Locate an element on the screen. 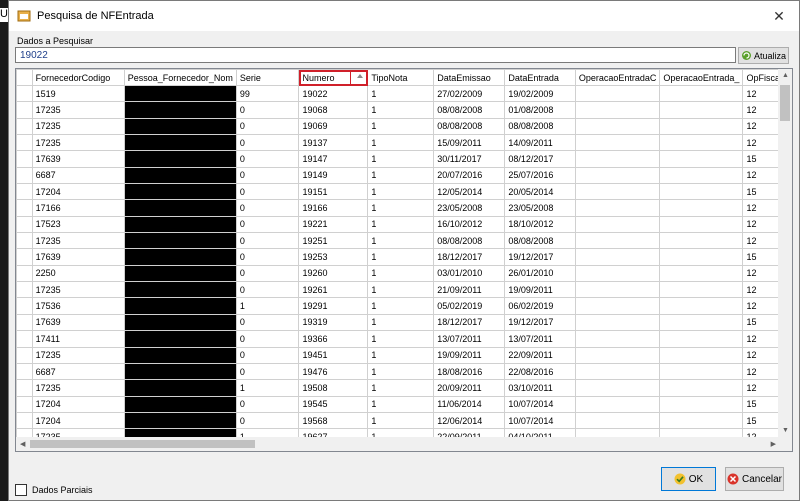  table-cell: 19147 is located at coordinates (333, 159).